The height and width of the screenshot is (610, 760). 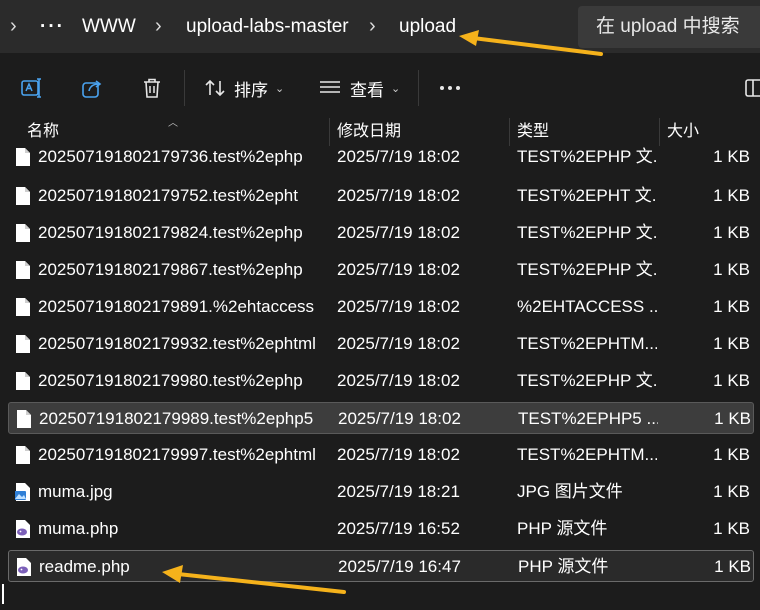 What do you see at coordinates (419, 132) in the screenshot?
I see `column-date-modified: 修改日期` at bounding box center [419, 132].